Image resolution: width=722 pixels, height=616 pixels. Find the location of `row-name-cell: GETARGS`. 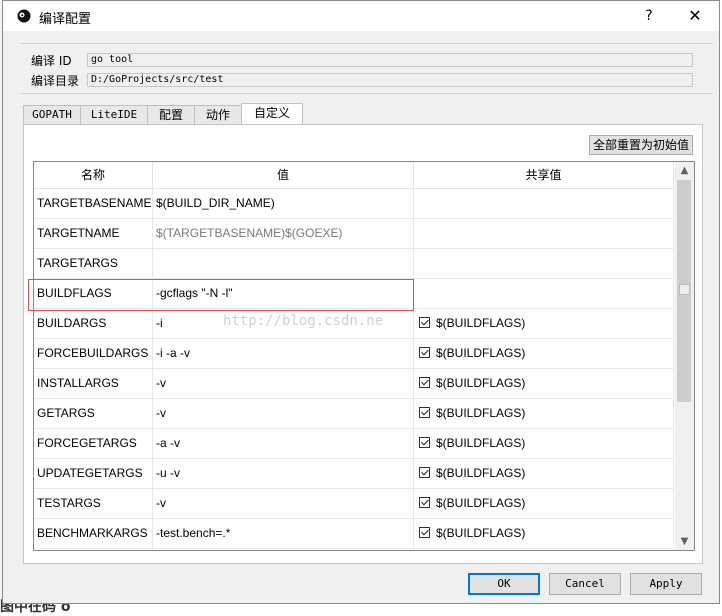

row-name-cell: GETARGS is located at coordinates (93, 414).